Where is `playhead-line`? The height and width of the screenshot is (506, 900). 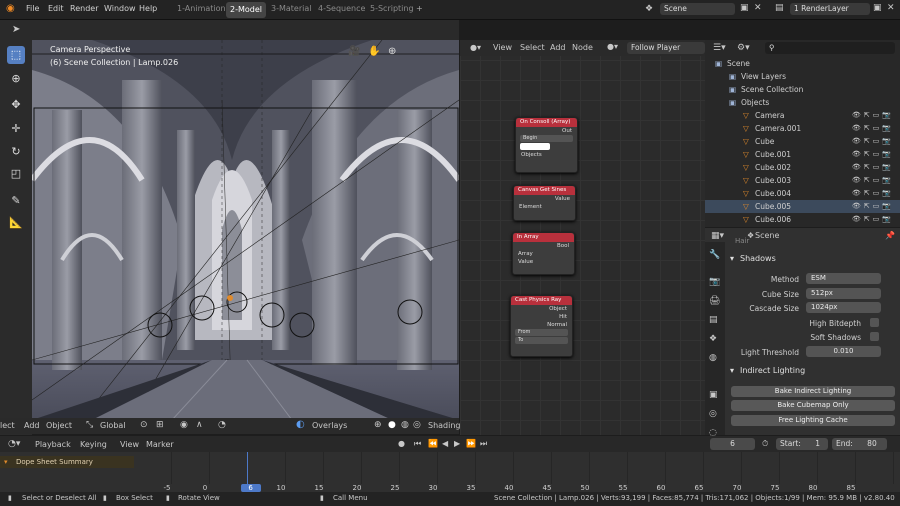 playhead-line is located at coordinates (247, 468).